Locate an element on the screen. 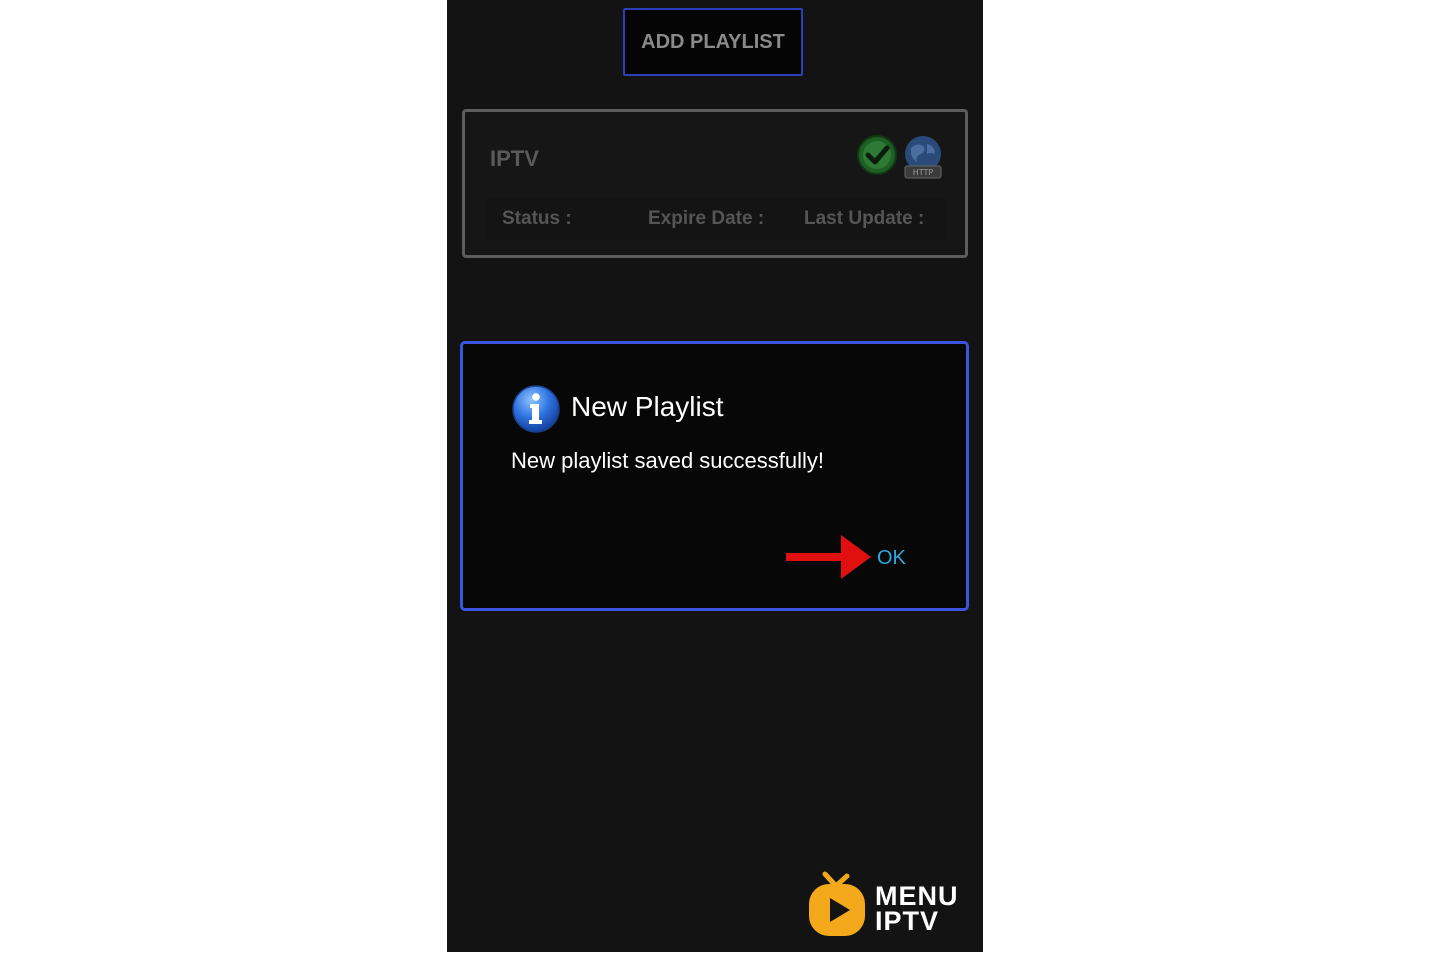  check-icon is located at coordinates (877, 155).